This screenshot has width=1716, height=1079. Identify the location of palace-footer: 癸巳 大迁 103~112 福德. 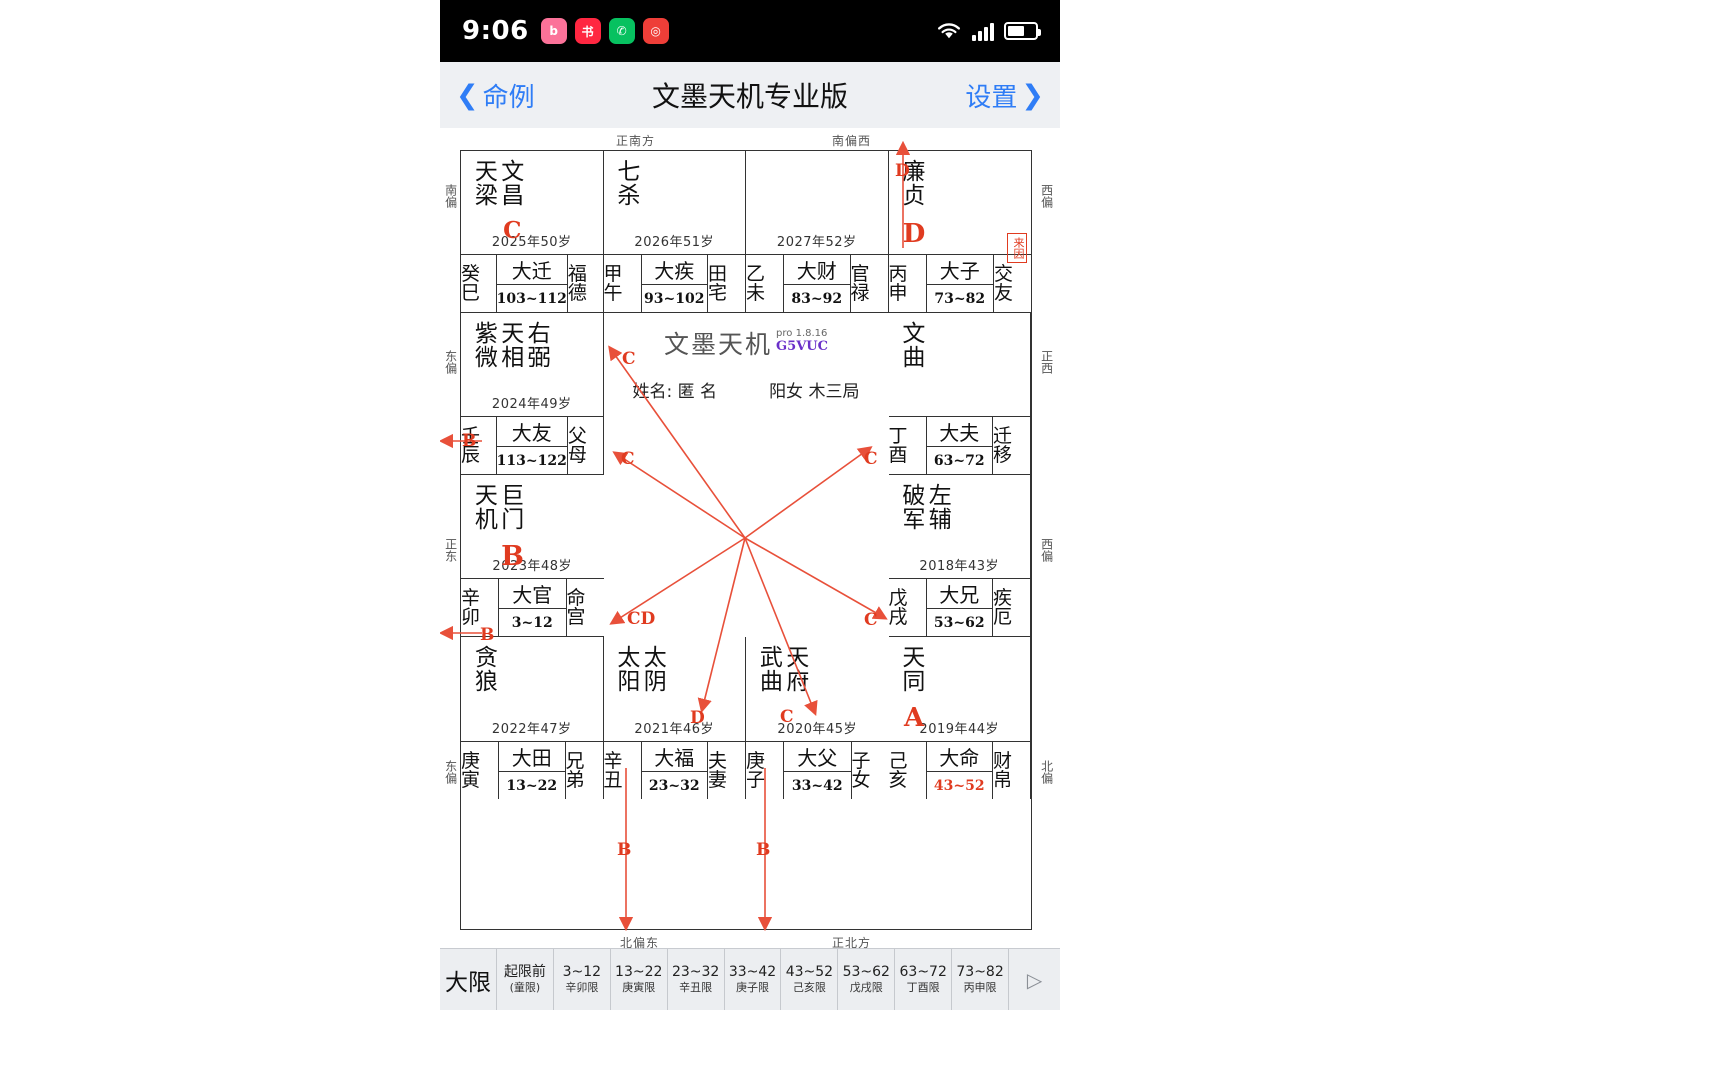
(532, 283).